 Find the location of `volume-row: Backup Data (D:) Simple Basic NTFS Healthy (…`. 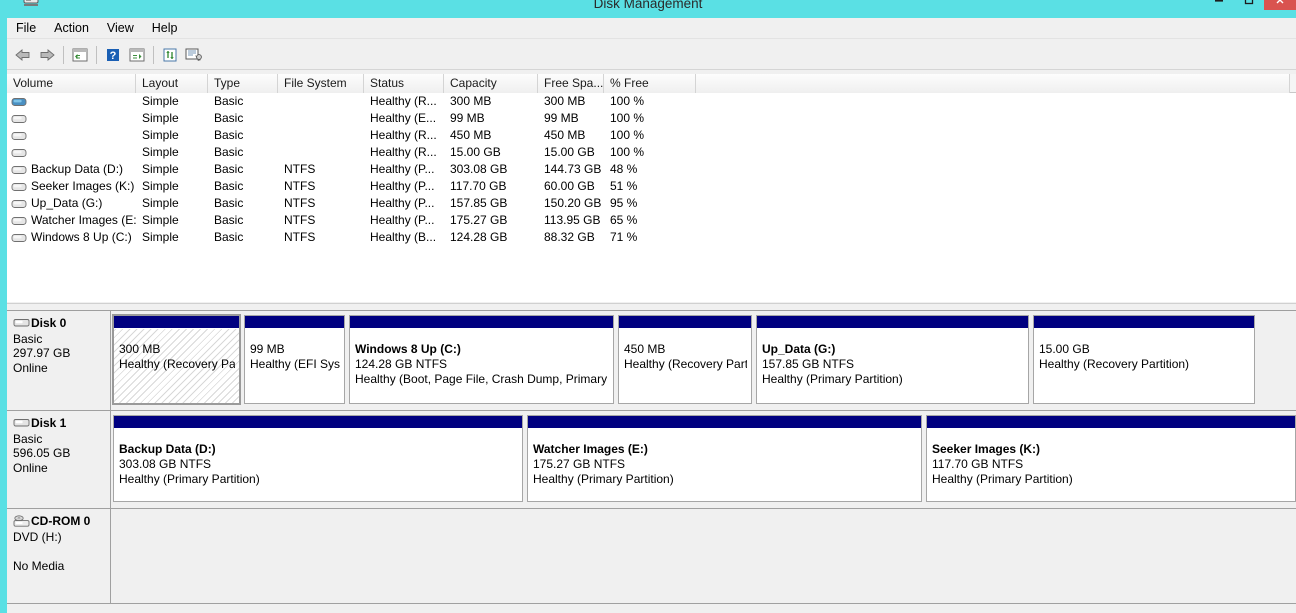

volume-row: Backup Data (D:) Simple Basic NTFS Healthy (… is located at coordinates (651, 169).